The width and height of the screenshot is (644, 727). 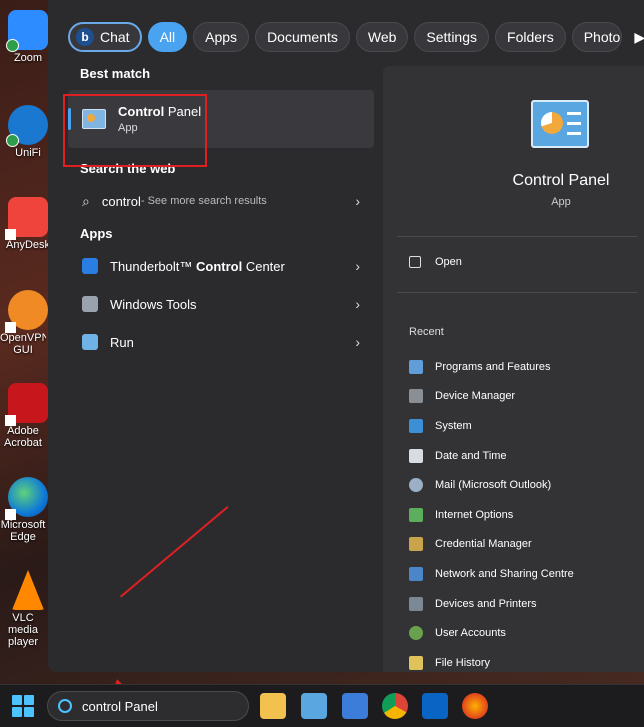 What do you see at coordinates (221, 342) in the screenshot?
I see `app-result-run: Run ›` at bounding box center [221, 342].